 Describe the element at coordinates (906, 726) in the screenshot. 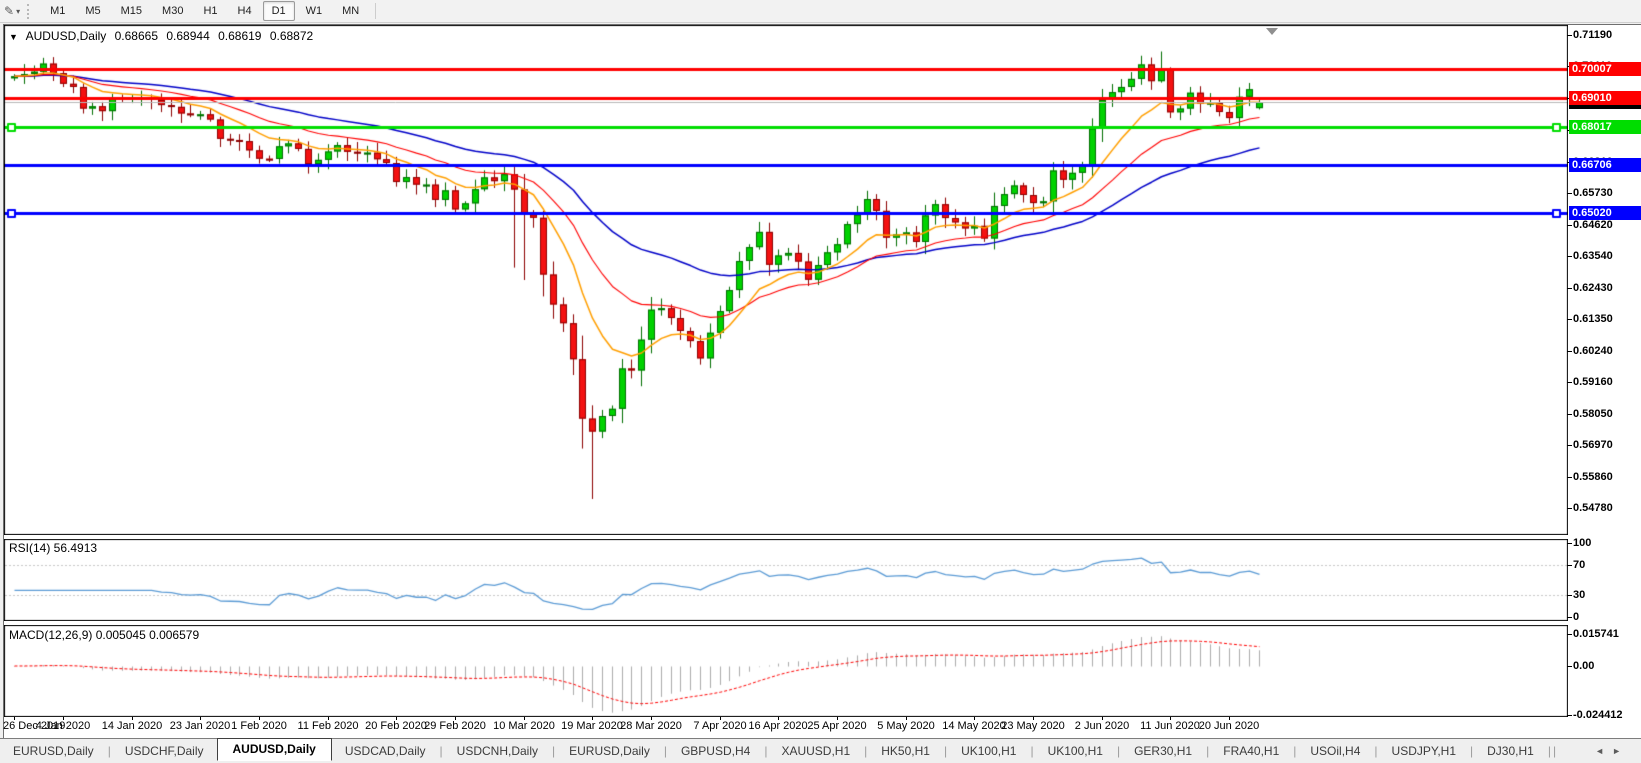

I see `date-label: 5 May 2020` at that location.